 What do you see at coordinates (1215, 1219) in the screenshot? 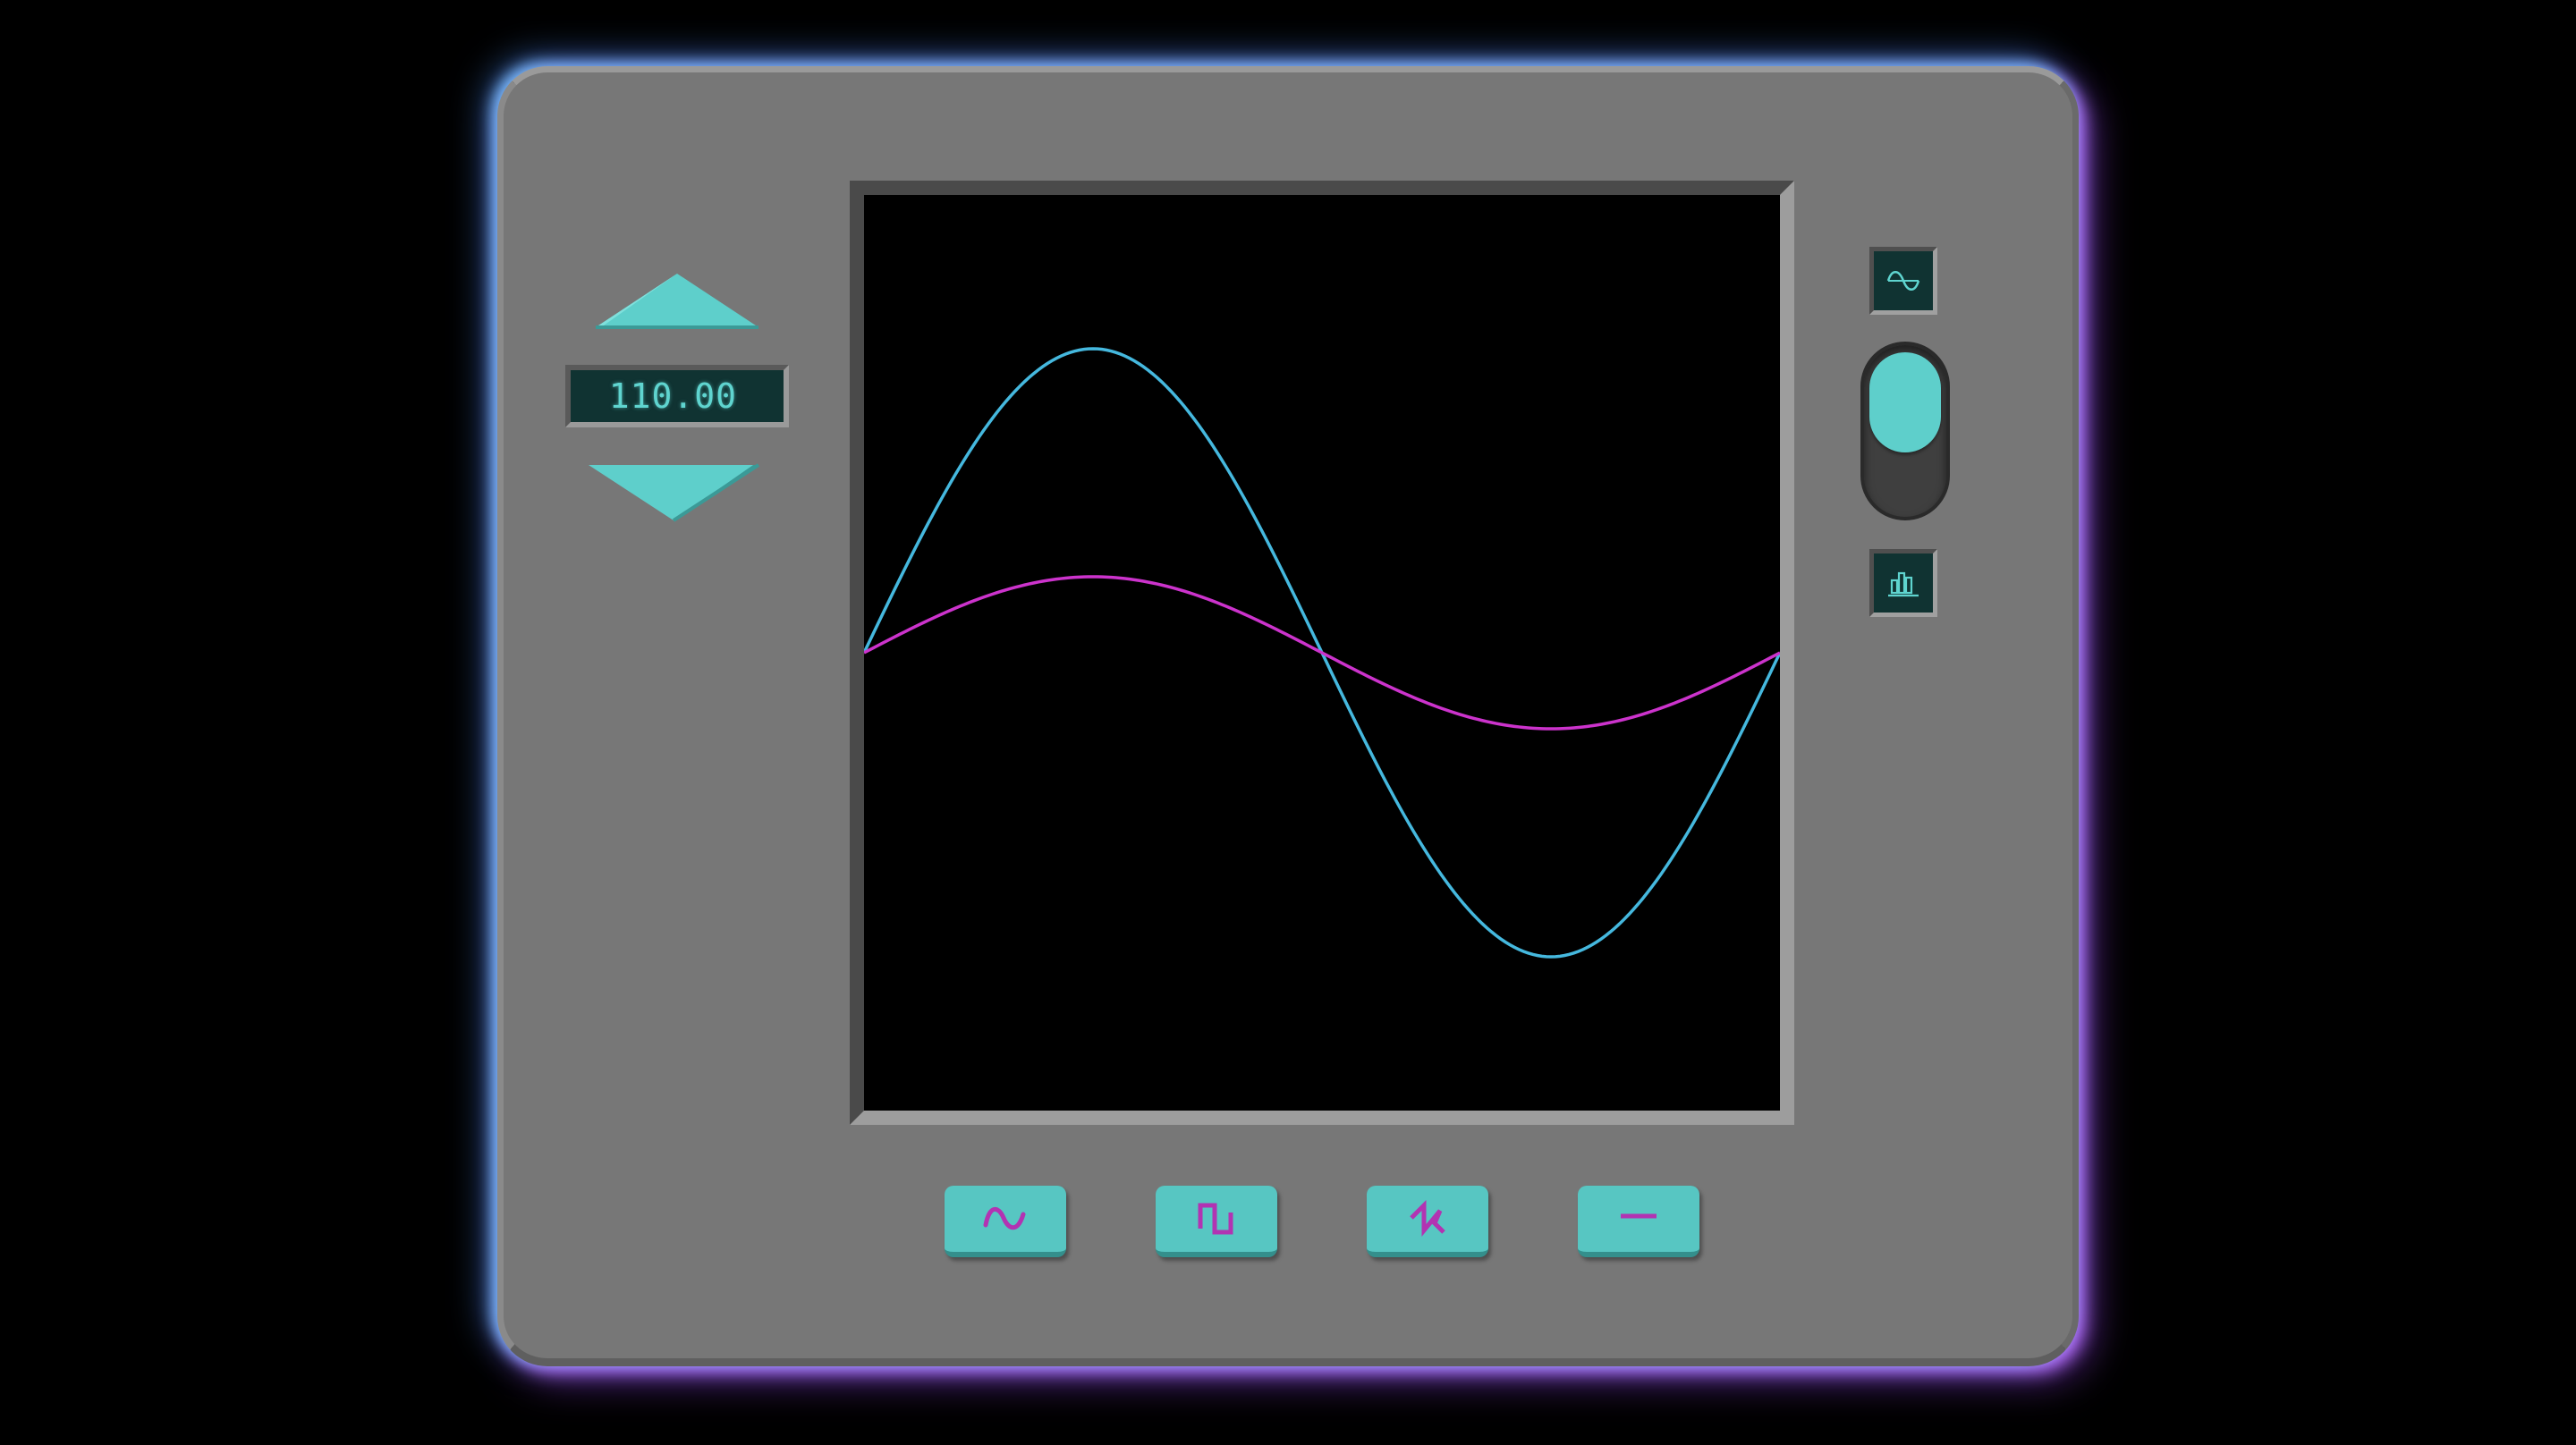
I see `square-wave-icon` at bounding box center [1215, 1219].